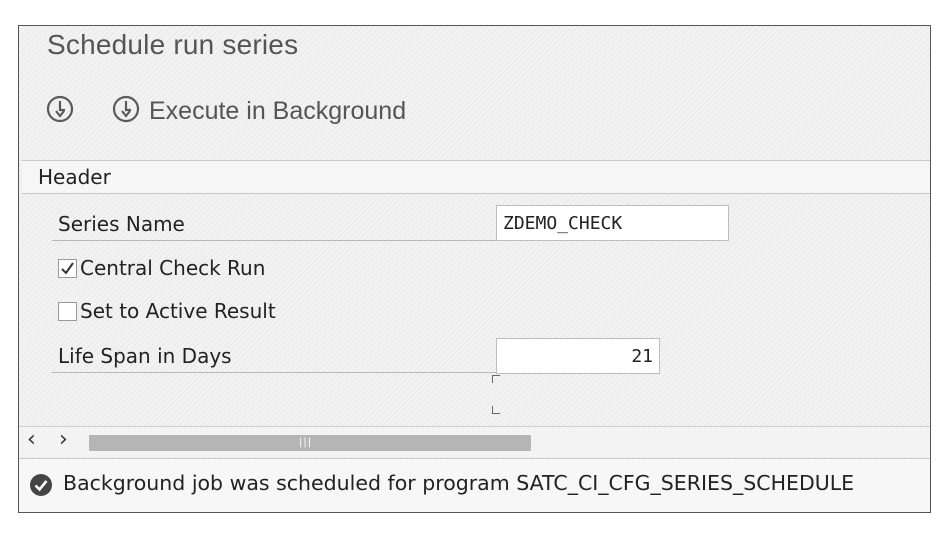  What do you see at coordinates (274, 372) in the screenshot?
I see `life-span-underline` at bounding box center [274, 372].